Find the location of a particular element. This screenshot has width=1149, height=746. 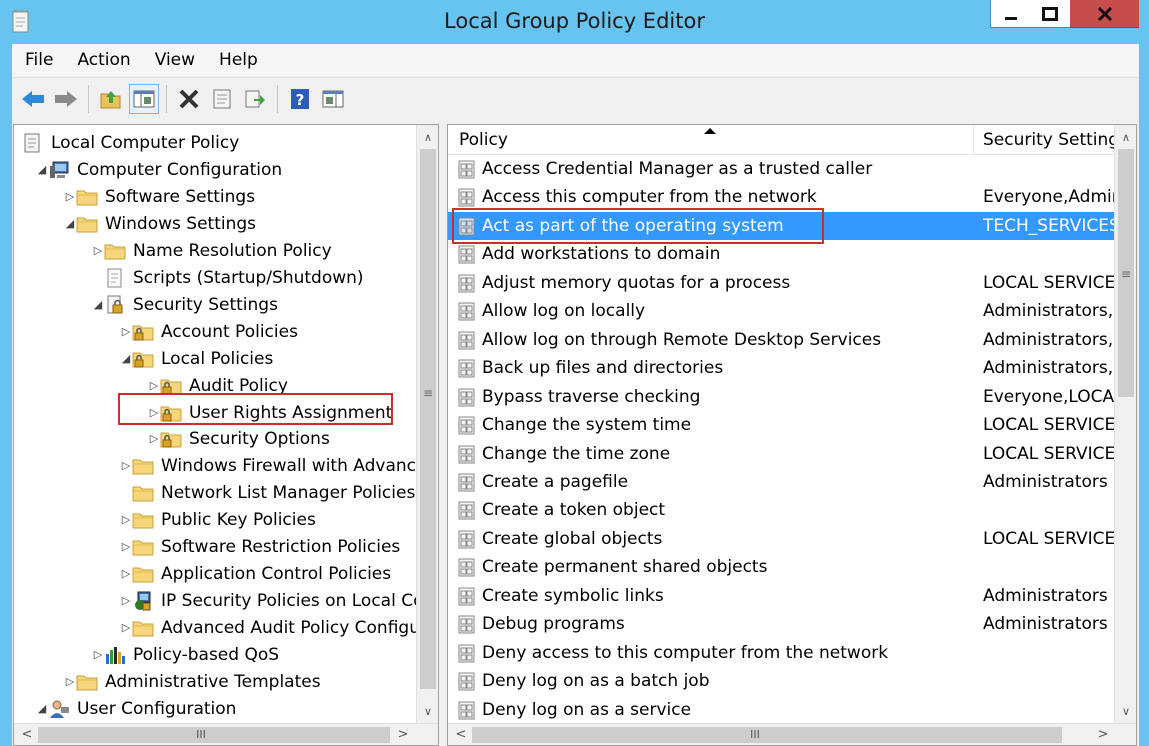

minimize-button is located at coordinates (1010, 14).